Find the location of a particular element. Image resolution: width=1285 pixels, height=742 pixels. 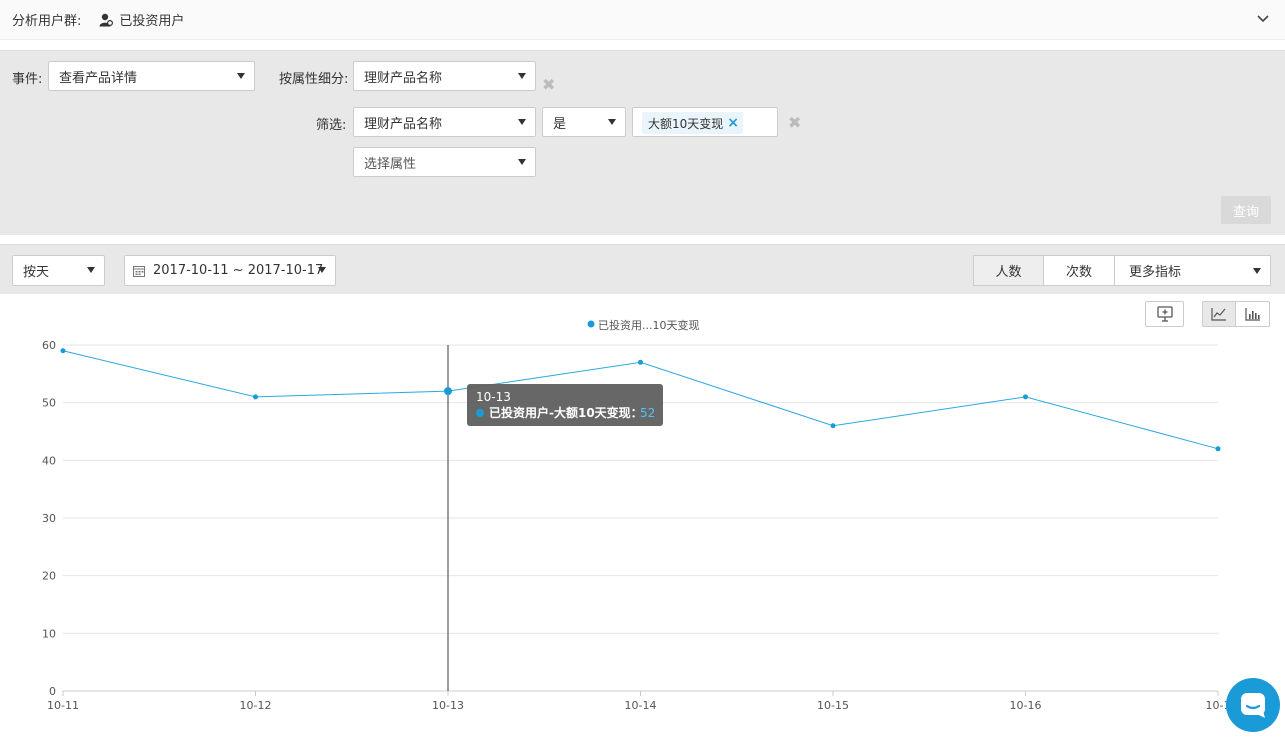

breakdown-select: 理财产品名称 is located at coordinates (444, 76).